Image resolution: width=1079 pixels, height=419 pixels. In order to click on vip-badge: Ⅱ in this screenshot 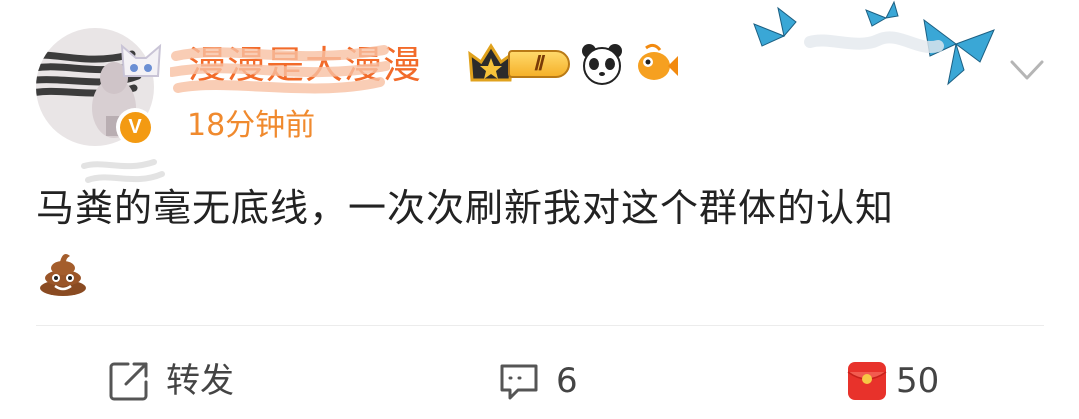, I will do `click(519, 64)`.